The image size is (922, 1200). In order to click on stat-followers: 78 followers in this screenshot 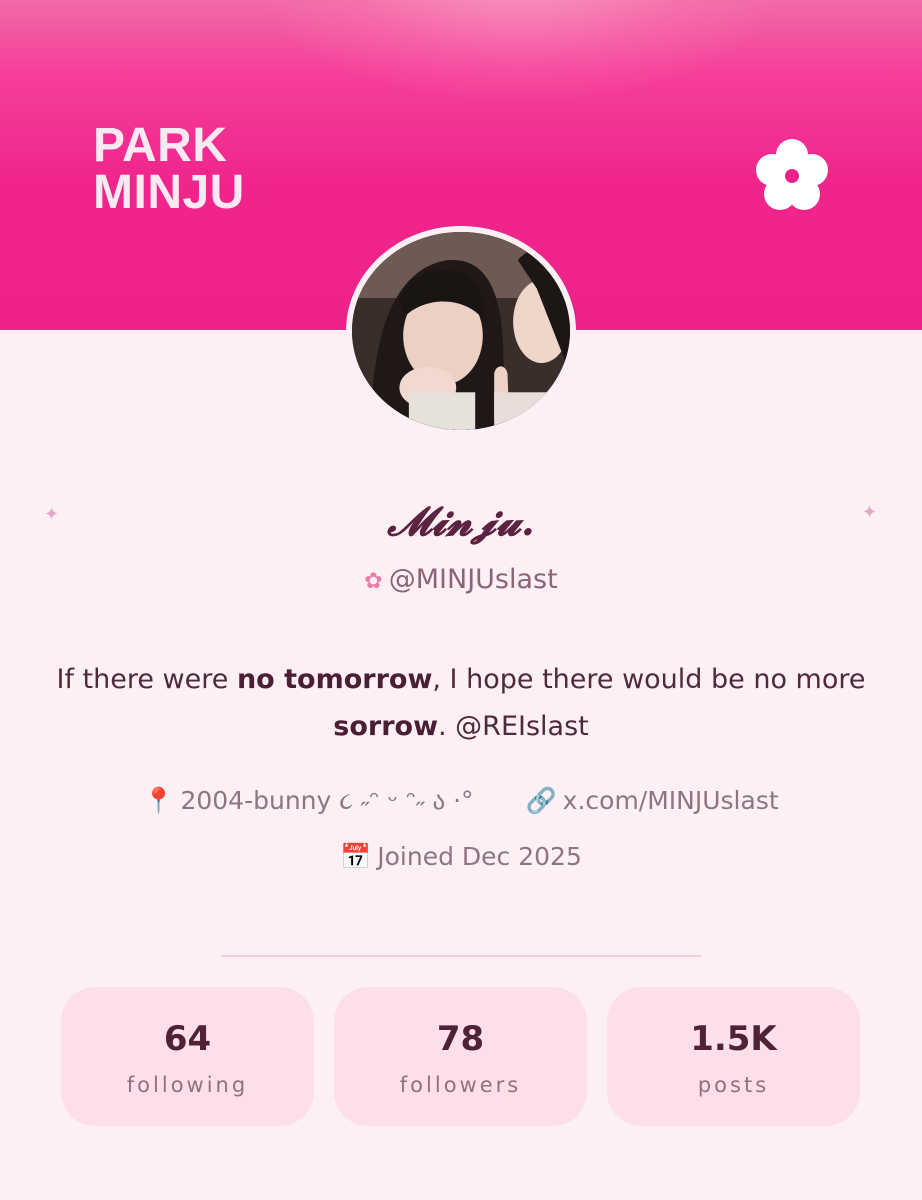, I will do `click(460, 1056)`.